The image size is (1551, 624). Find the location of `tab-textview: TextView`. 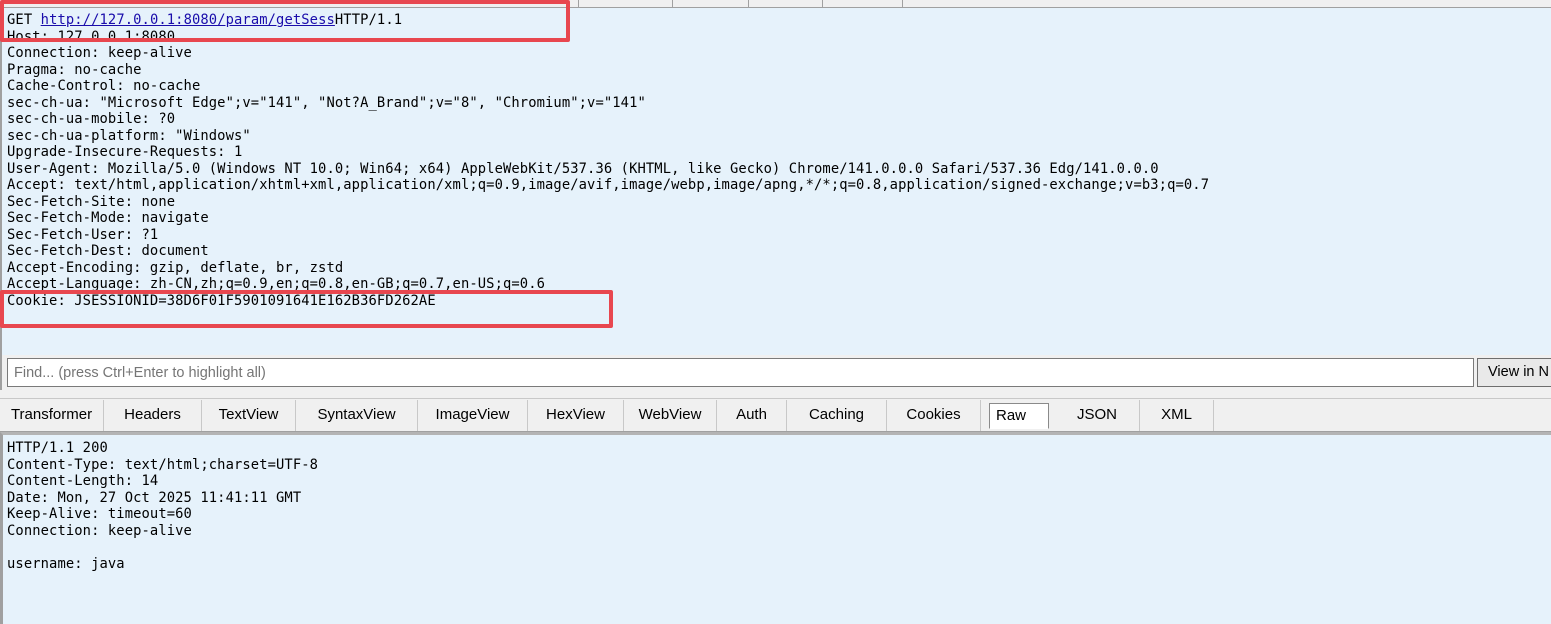

tab-textview: TextView is located at coordinates (249, 415).